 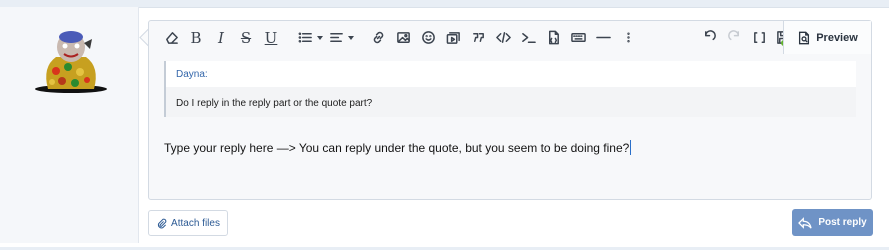 I want to click on underline-label: U, so click(x=271, y=37).